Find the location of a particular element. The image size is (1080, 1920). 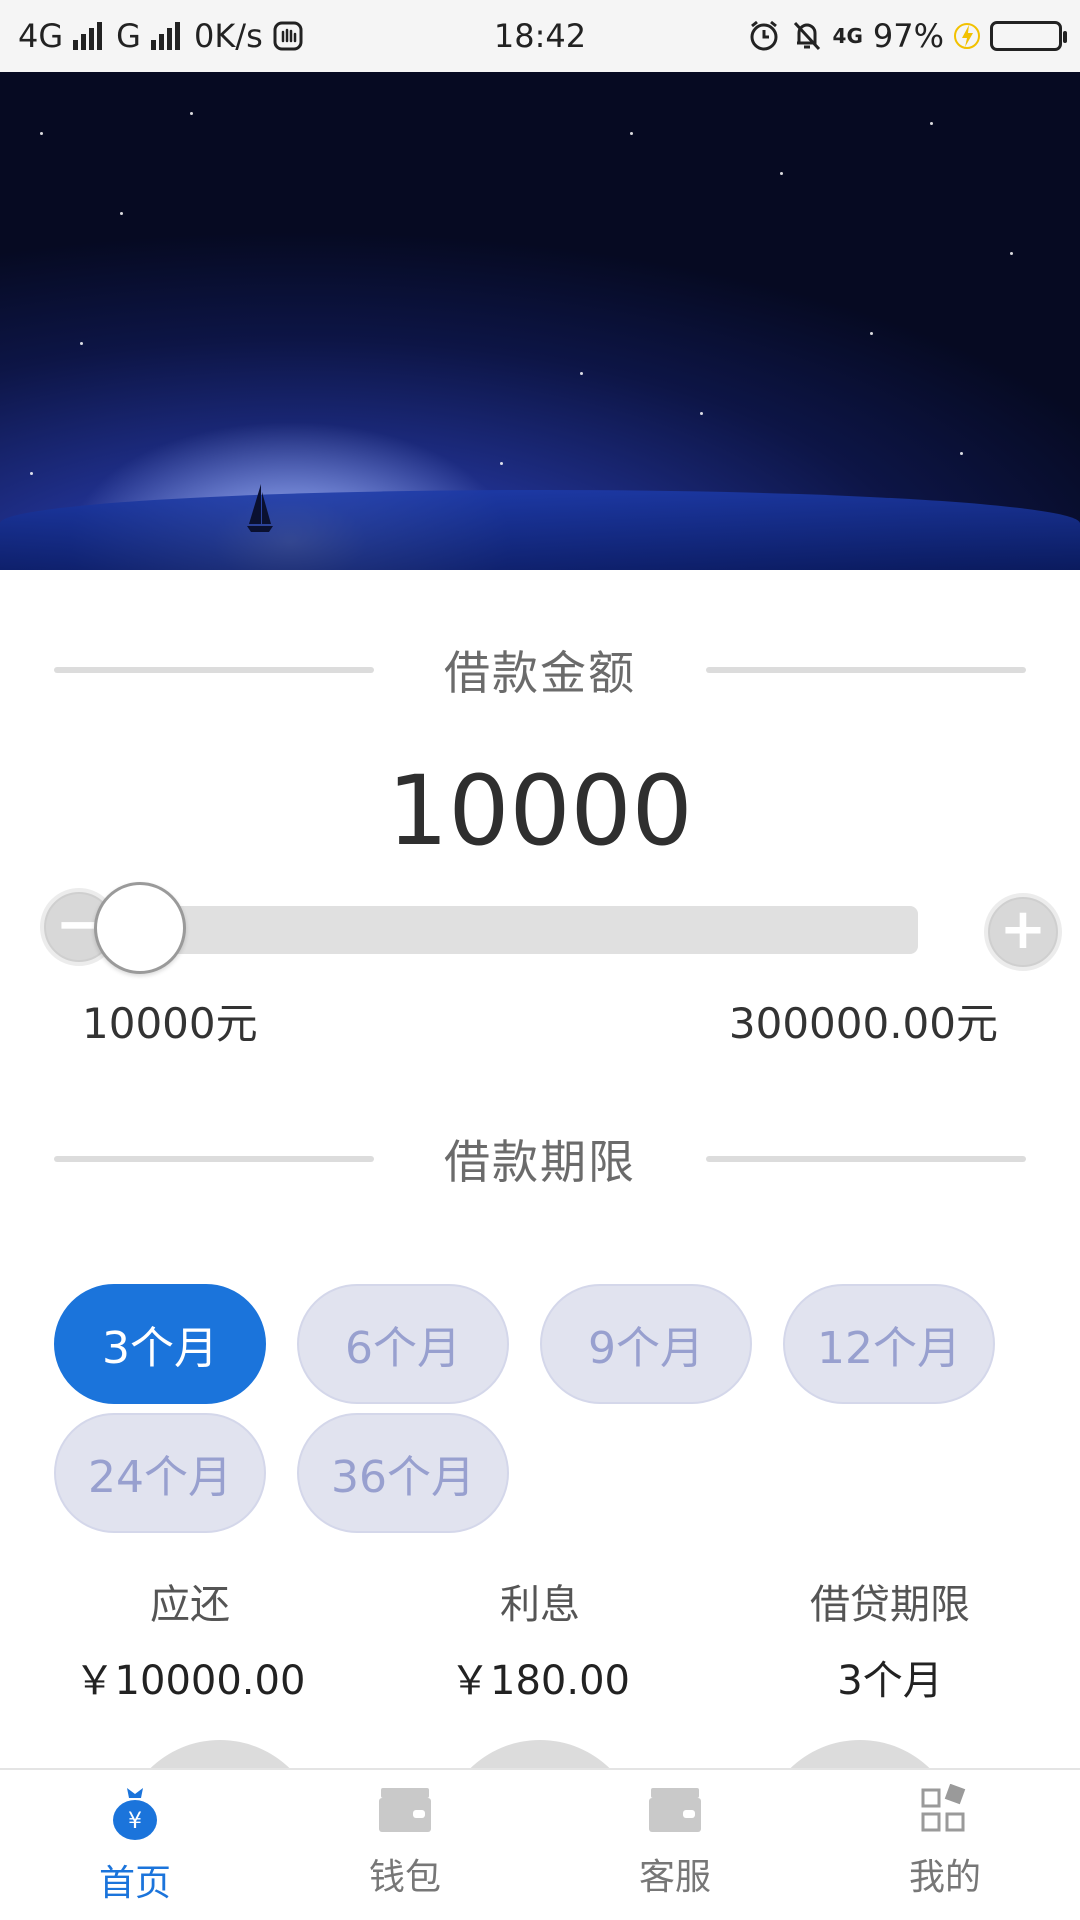

money-bag-icon: ¥ is located at coordinates (135, 1814).